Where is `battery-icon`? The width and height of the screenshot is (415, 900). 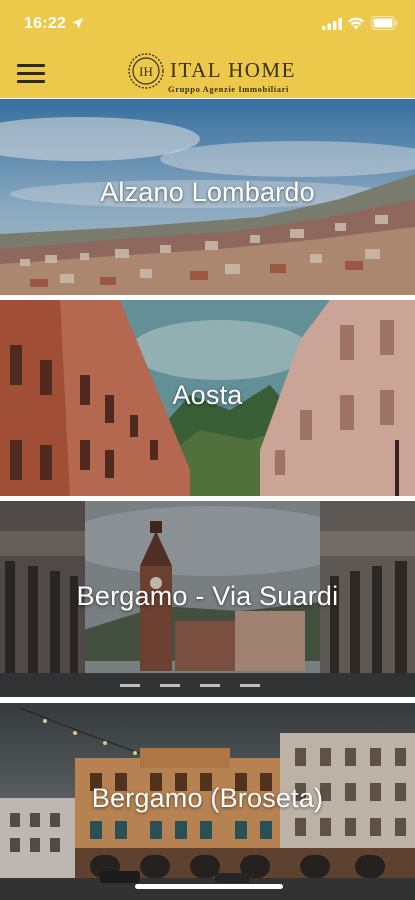
battery-icon is located at coordinates (384, 23).